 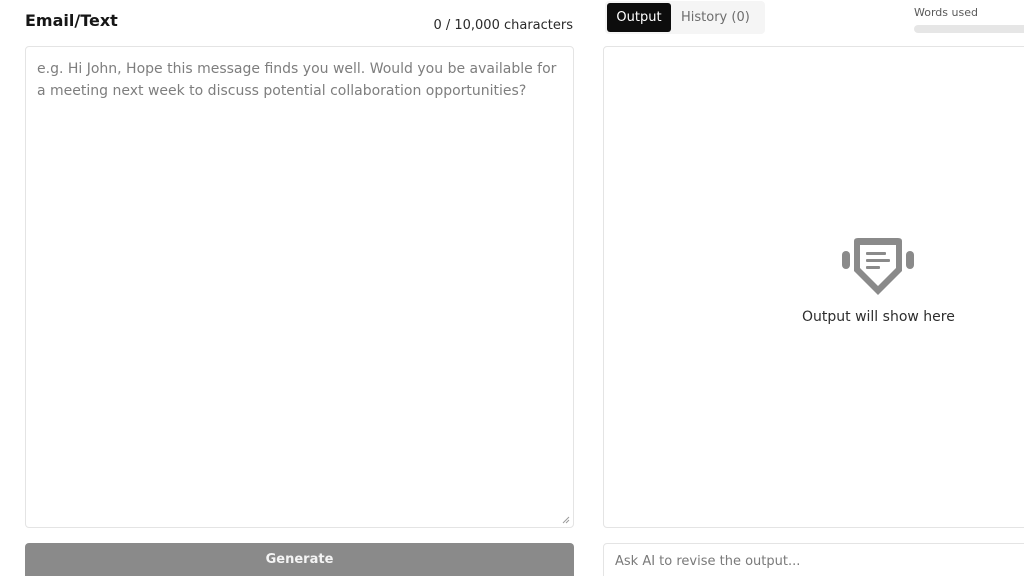 I want to click on output-tabs: Output History (0), so click(x=685, y=17).